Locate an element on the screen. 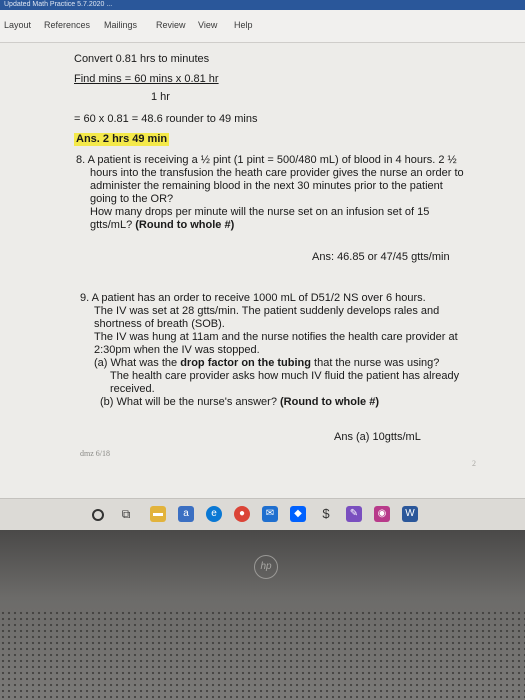  task-view-icon: ⧉ is located at coordinates (126, 514).